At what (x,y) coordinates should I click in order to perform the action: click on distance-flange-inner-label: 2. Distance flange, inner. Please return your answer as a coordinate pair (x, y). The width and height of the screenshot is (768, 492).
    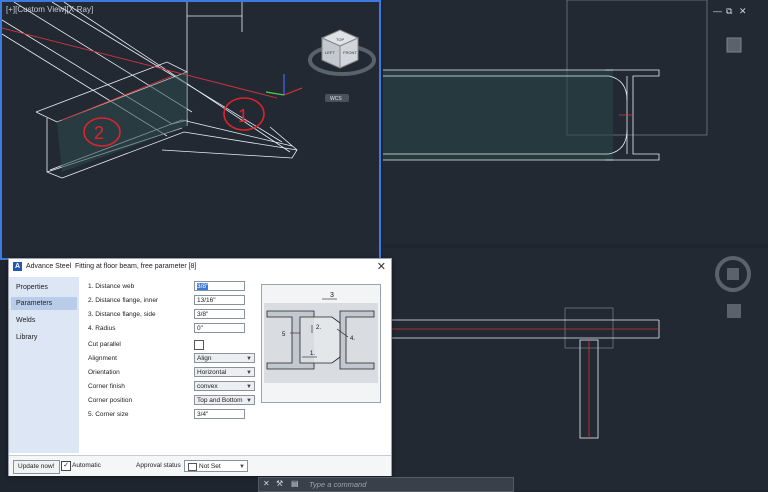
    Looking at the image, I should click on (123, 300).